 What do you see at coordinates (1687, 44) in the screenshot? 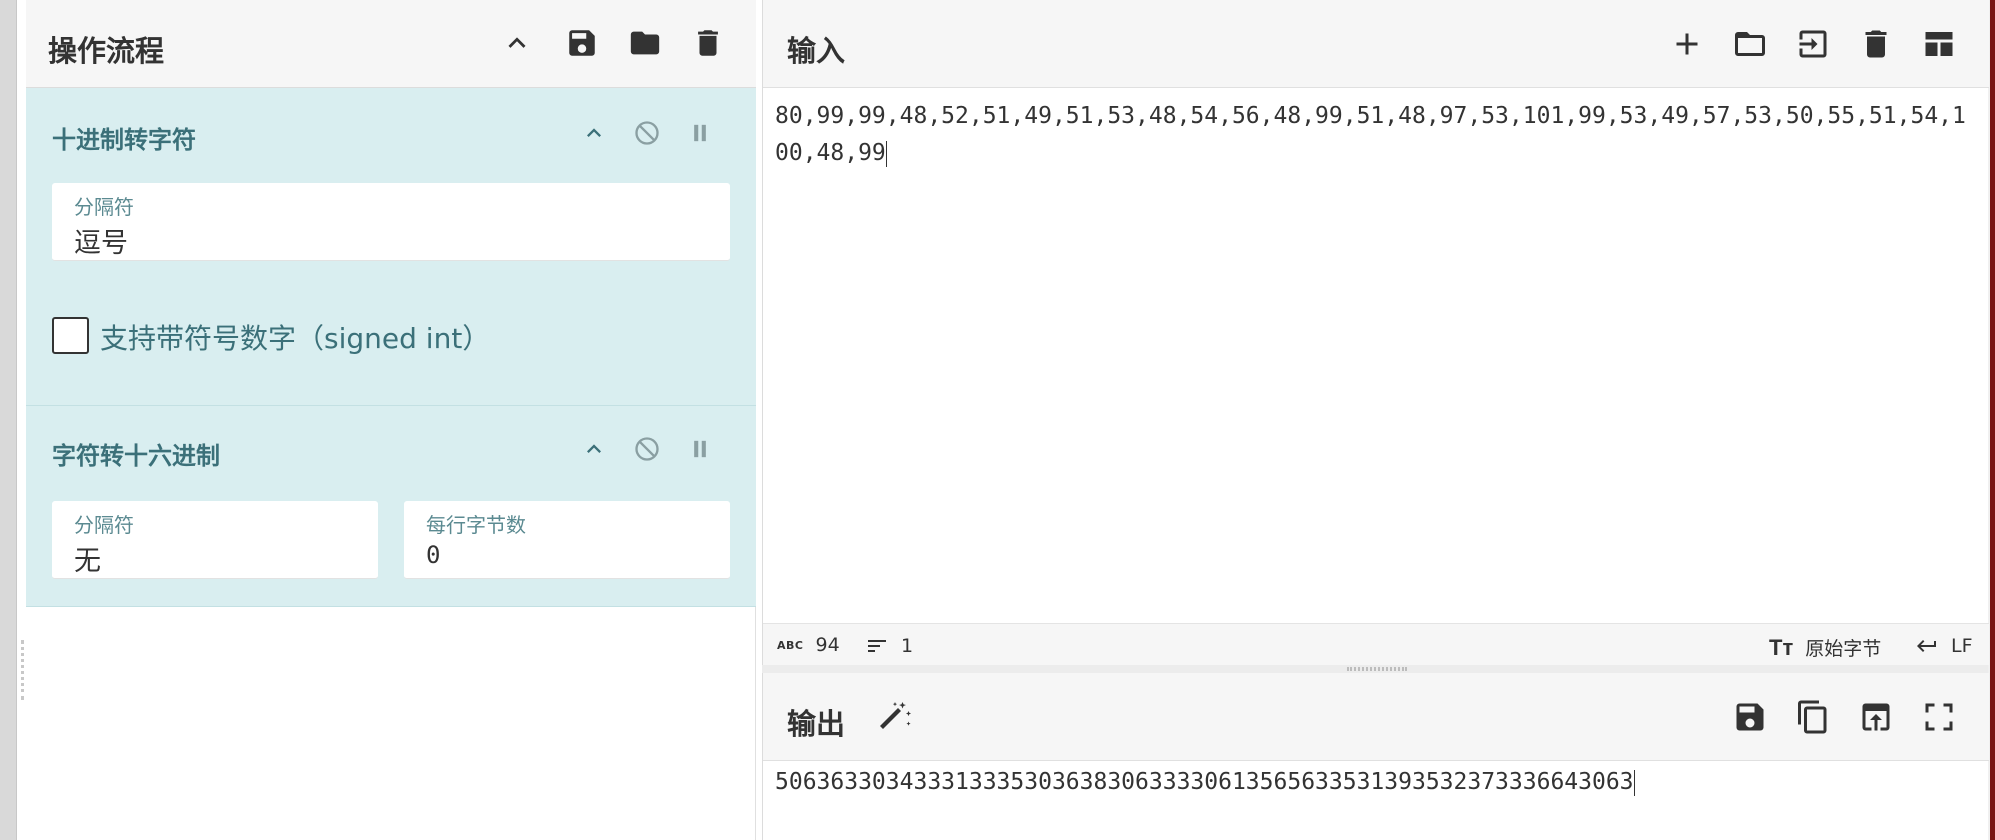
I see `plus-icon` at bounding box center [1687, 44].